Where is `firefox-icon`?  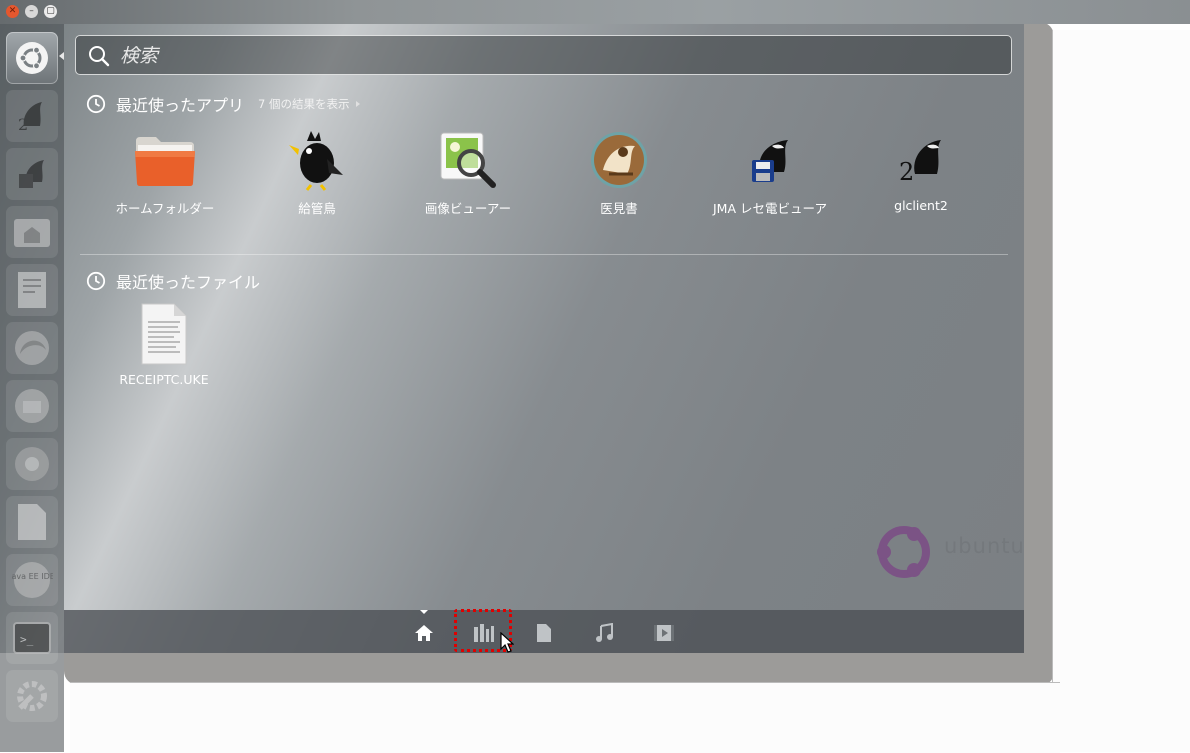 firefox-icon is located at coordinates (32, 348).